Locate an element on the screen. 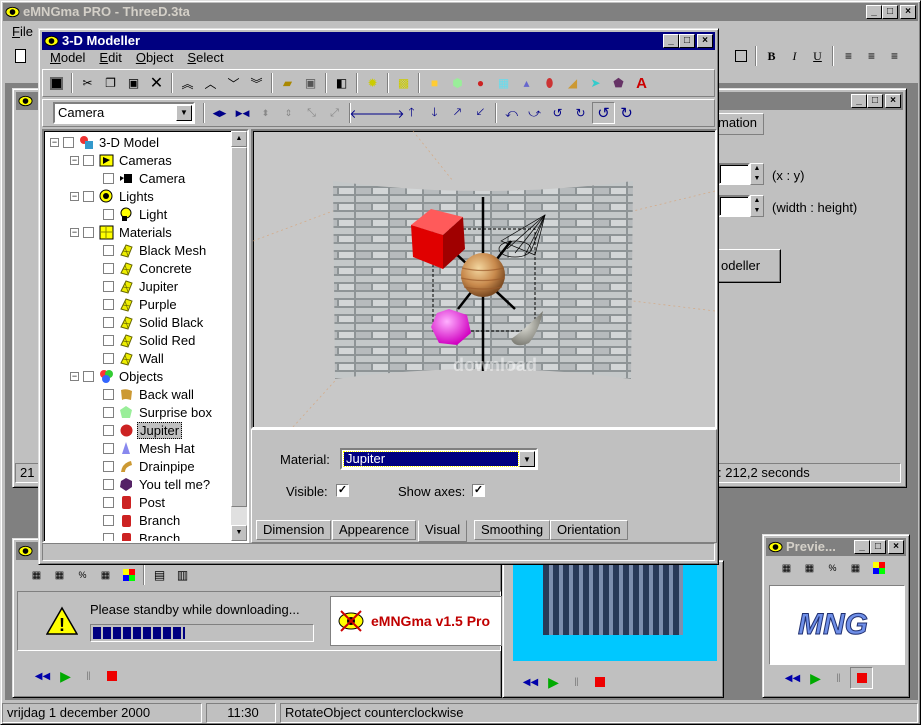  tree-node: − 3-D Model is located at coordinates (105, 142).